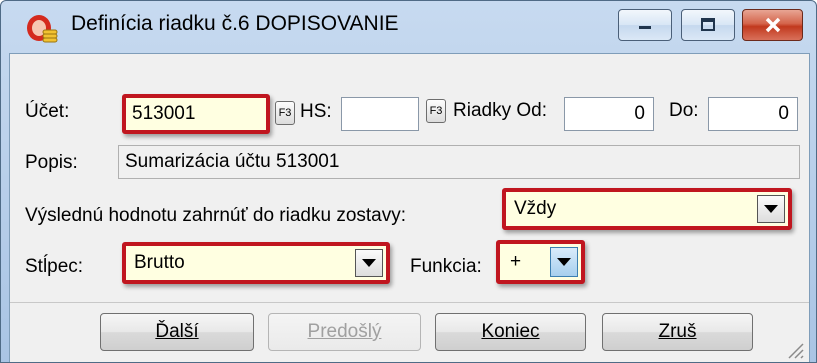  Describe the element at coordinates (285, 113) in the screenshot. I see `ucet-f3-button: F3` at that location.